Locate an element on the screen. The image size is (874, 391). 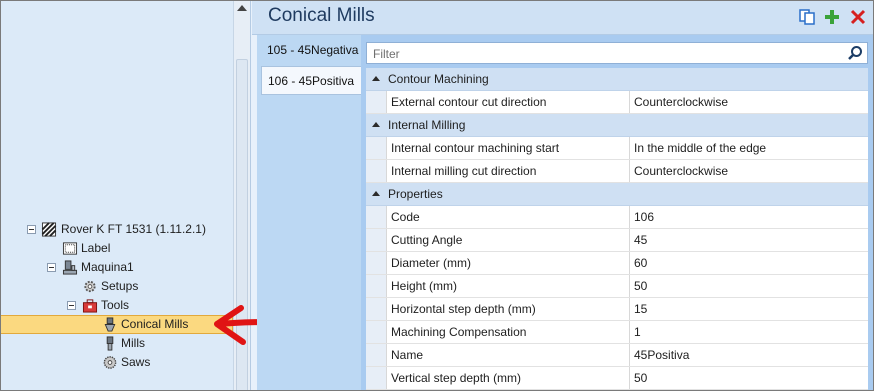
property-key: Internal milling cut direction is located at coordinates (508, 171).